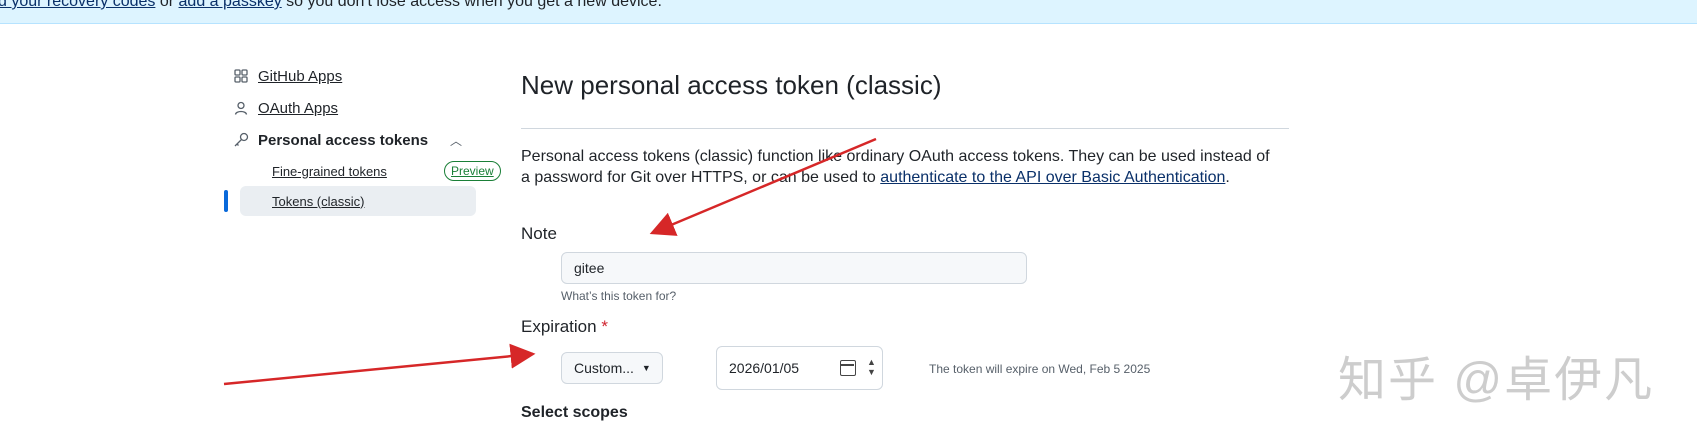  What do you see at coordinates (763, 186) in the screenshot?
I see `annotation-arrow-note` at bounding box center [763, 186].